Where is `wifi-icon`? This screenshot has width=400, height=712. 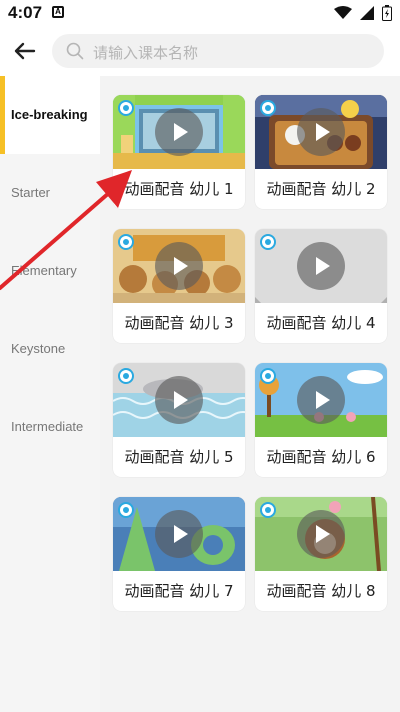 wifi-icon is located at coordinates (343, 12).